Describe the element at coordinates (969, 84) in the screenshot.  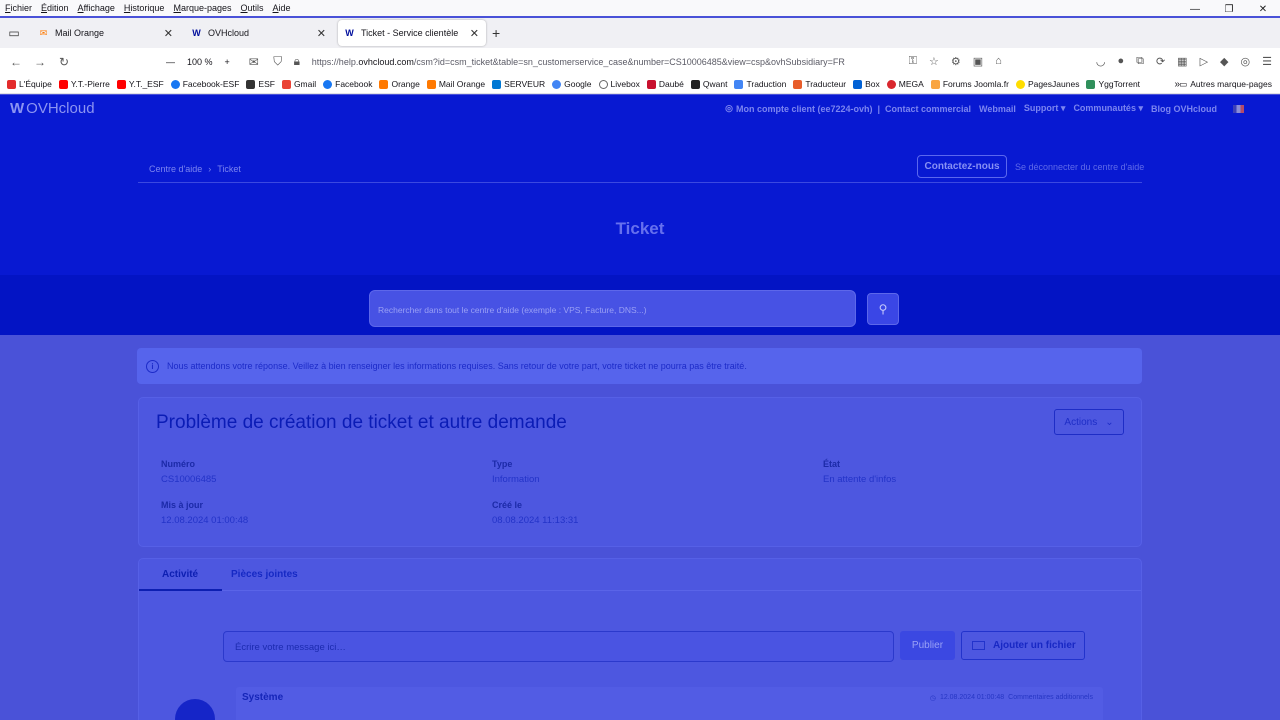
I see `bookmark-item: Forums Joomla.fr` at that location.